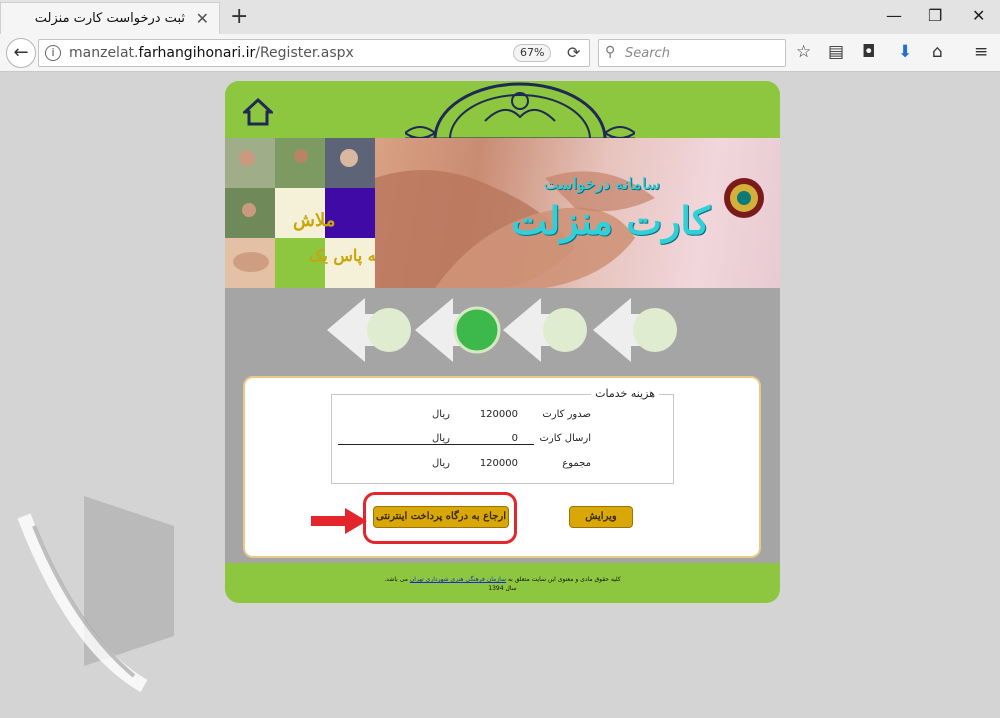 This screenshot has width=1000, height=718. Describe the element at coordinates (610, 52) in the screenshot. I see `search-icon: ⚲` at that location.